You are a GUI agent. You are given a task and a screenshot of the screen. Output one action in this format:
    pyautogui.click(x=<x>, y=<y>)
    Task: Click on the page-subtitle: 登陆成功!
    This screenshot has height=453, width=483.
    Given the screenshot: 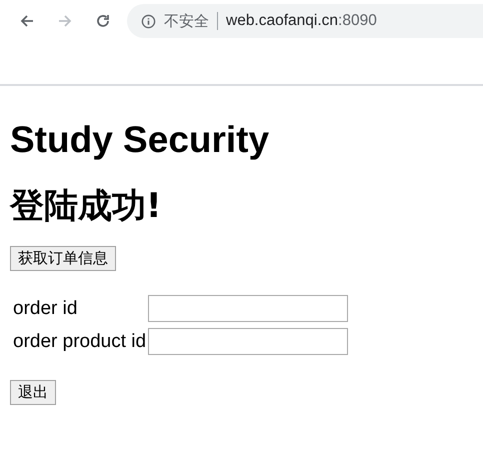 What is the action you would take?
    pyautogui.click(x=86, y=206)
    